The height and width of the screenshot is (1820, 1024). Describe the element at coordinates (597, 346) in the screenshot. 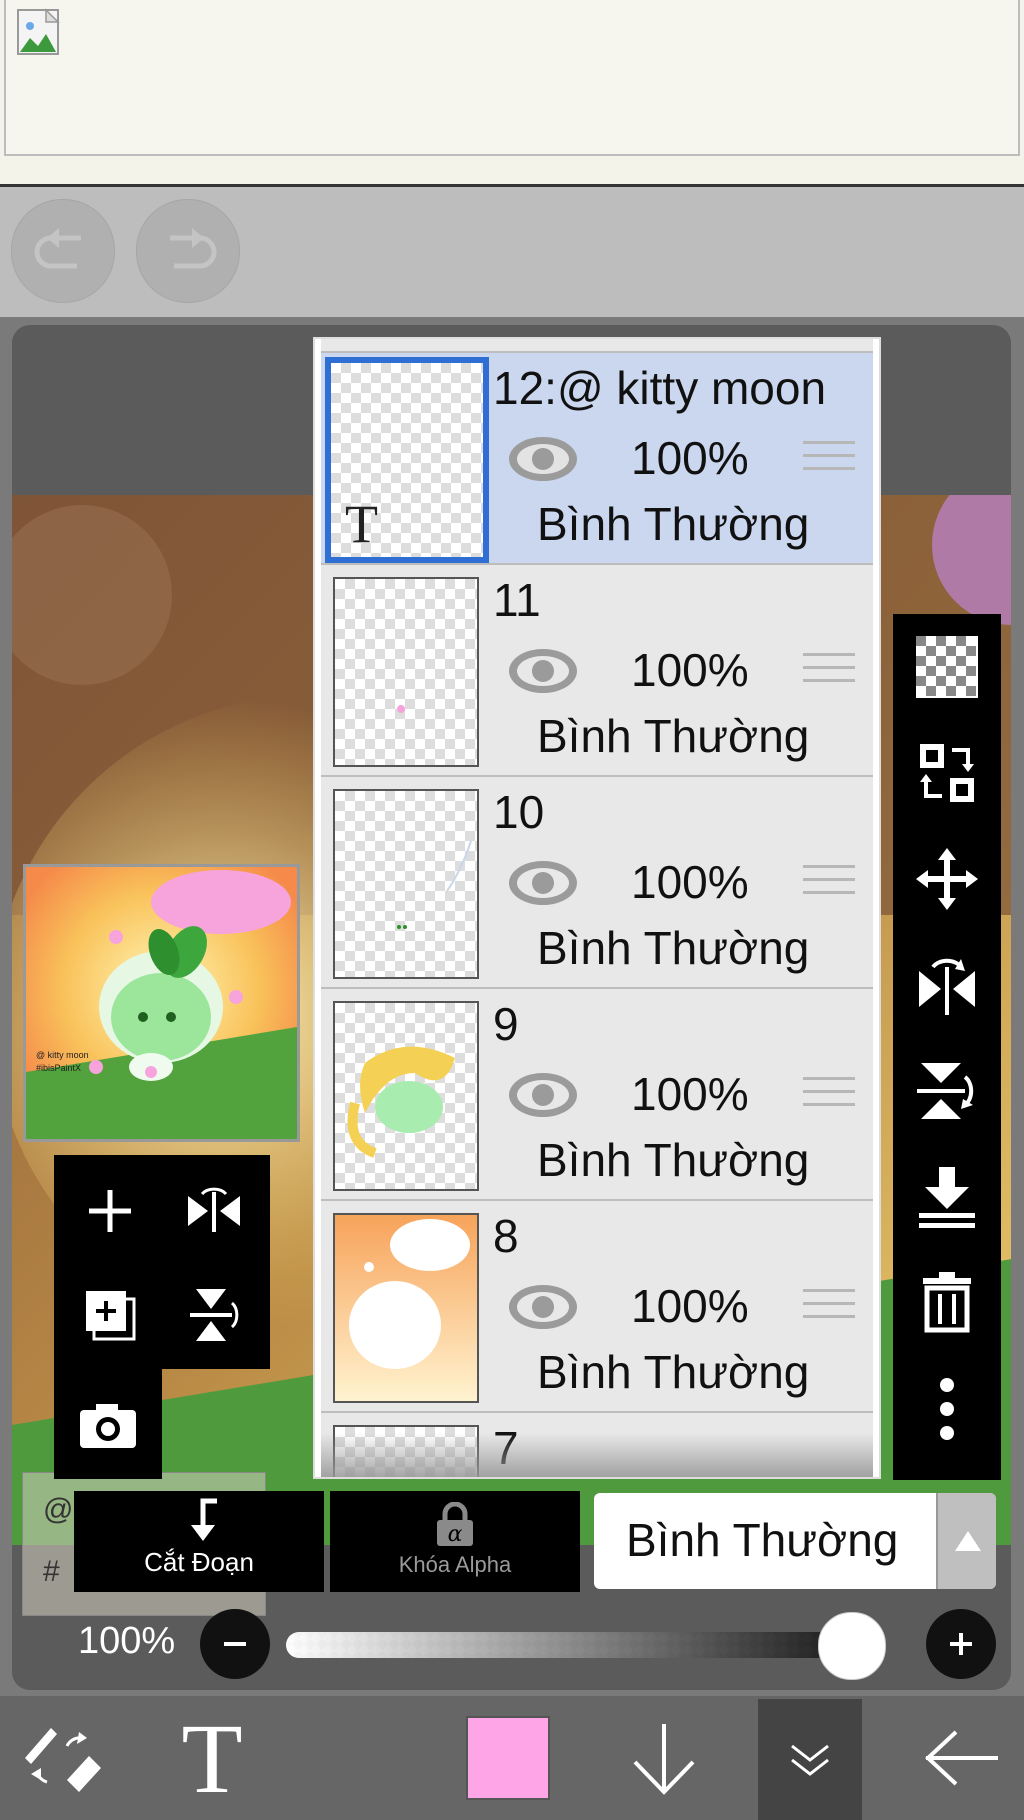

I see `layer-row-partial` at that location.